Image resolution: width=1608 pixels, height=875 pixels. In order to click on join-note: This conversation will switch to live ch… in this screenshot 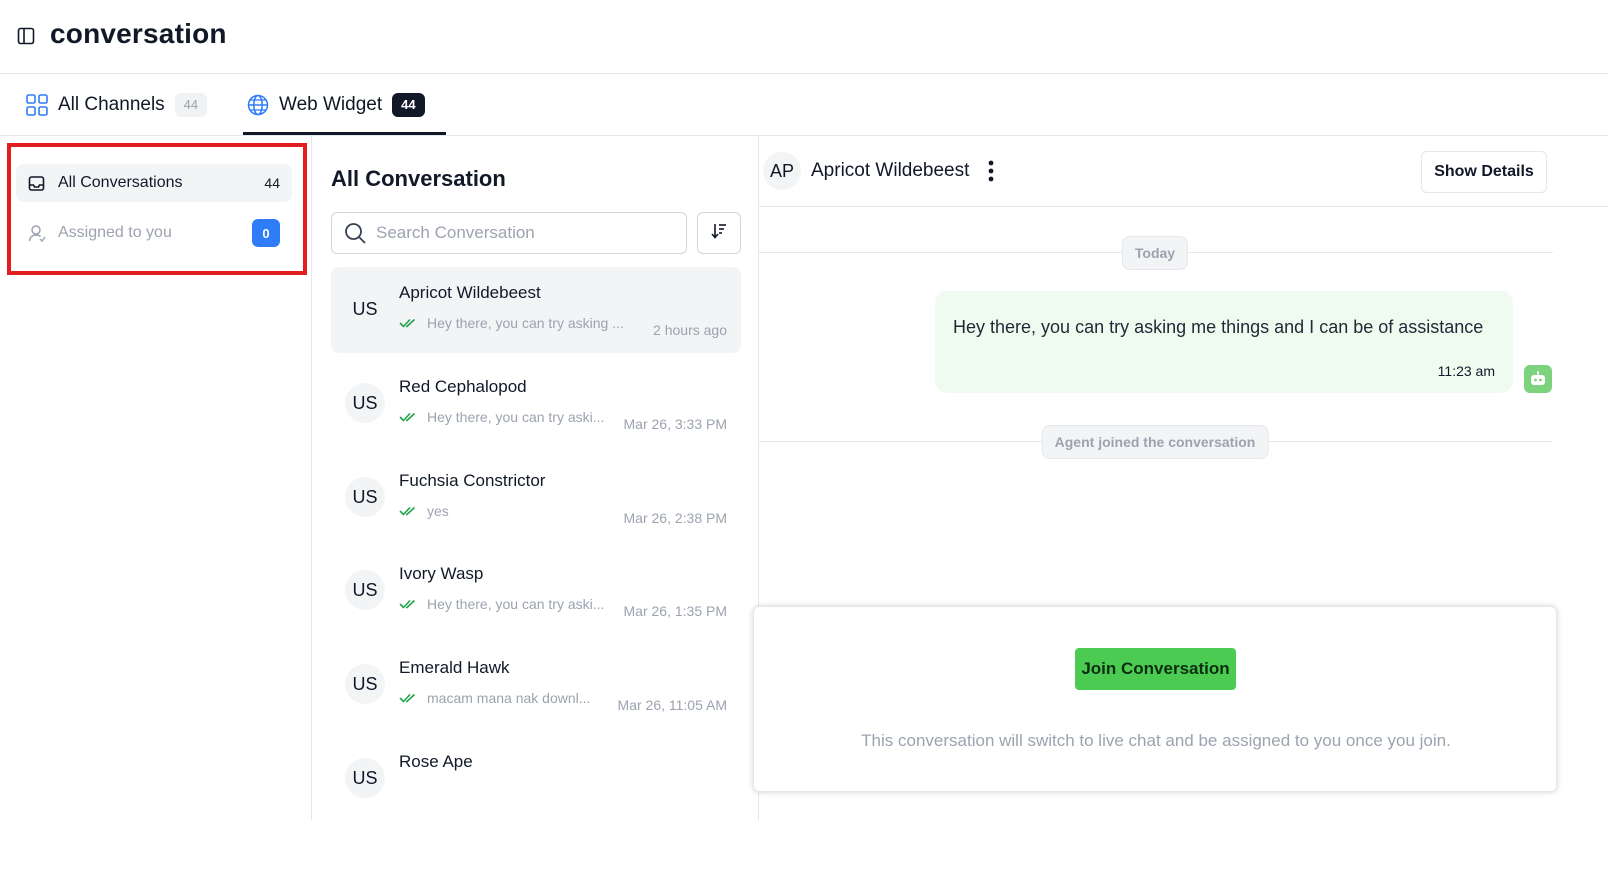, I will do `click(1156, 740)`.